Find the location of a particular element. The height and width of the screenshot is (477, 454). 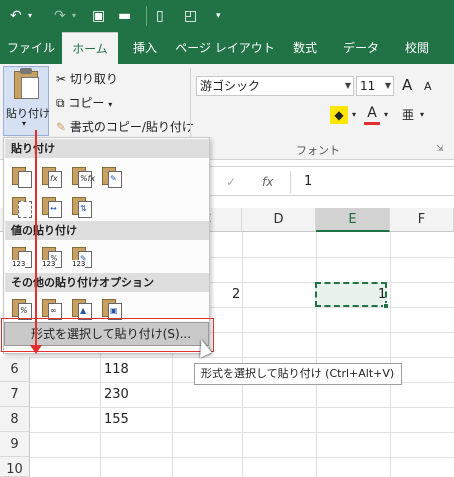

undo-icon: ↶ is located at coordinates (16, 16).